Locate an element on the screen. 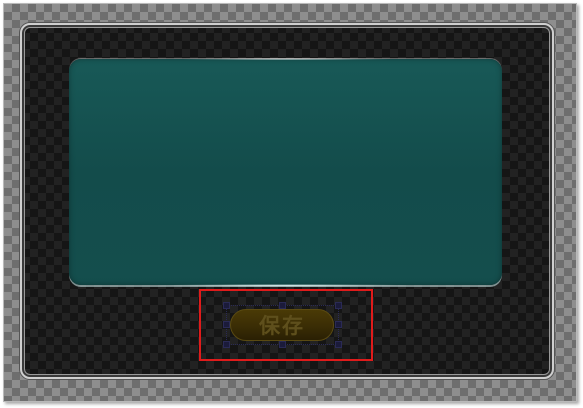 The image size is (583, 408). screen-glare-top is located at coordinates (285, 59).